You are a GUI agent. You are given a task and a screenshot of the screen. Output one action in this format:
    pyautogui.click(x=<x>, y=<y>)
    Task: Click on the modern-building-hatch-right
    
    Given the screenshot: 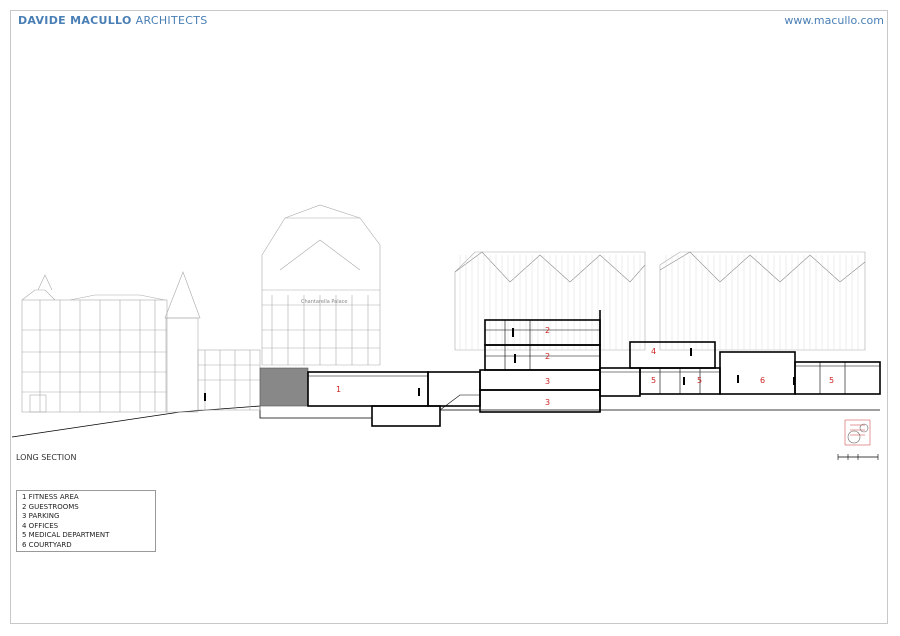 What is the action you would take?
    pyautogui.click(x=762, y=301)
    